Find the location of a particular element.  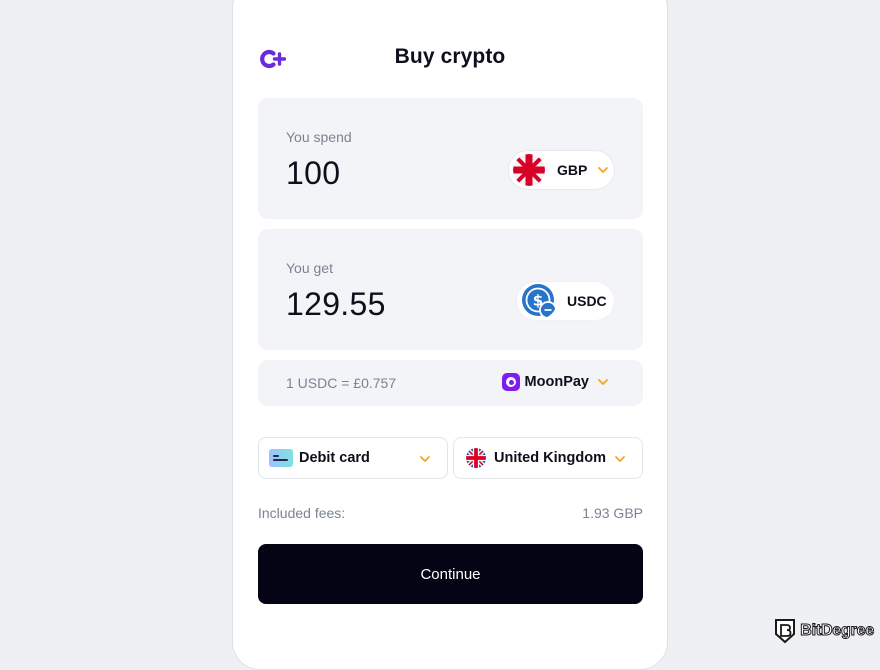

receive-label: You get is located at coordinates (309, 268).